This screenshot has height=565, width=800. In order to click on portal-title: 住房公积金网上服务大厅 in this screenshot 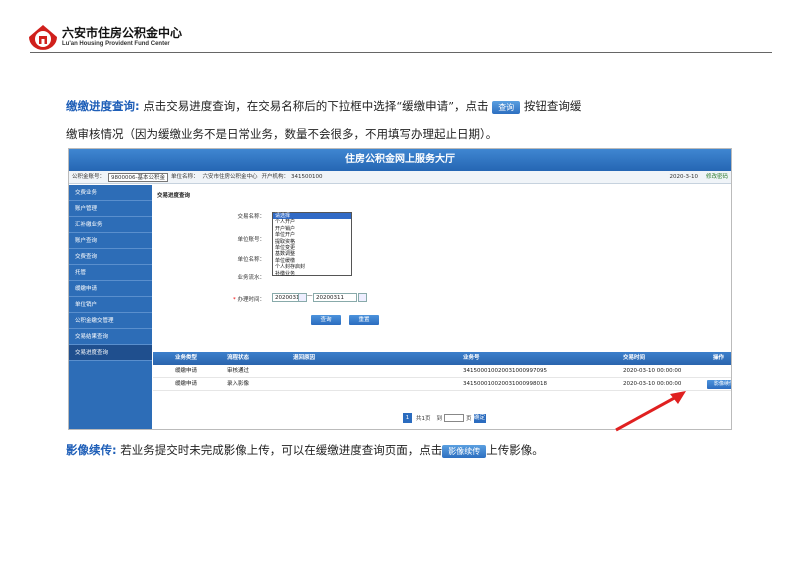, I will do `click(400, 160)`.